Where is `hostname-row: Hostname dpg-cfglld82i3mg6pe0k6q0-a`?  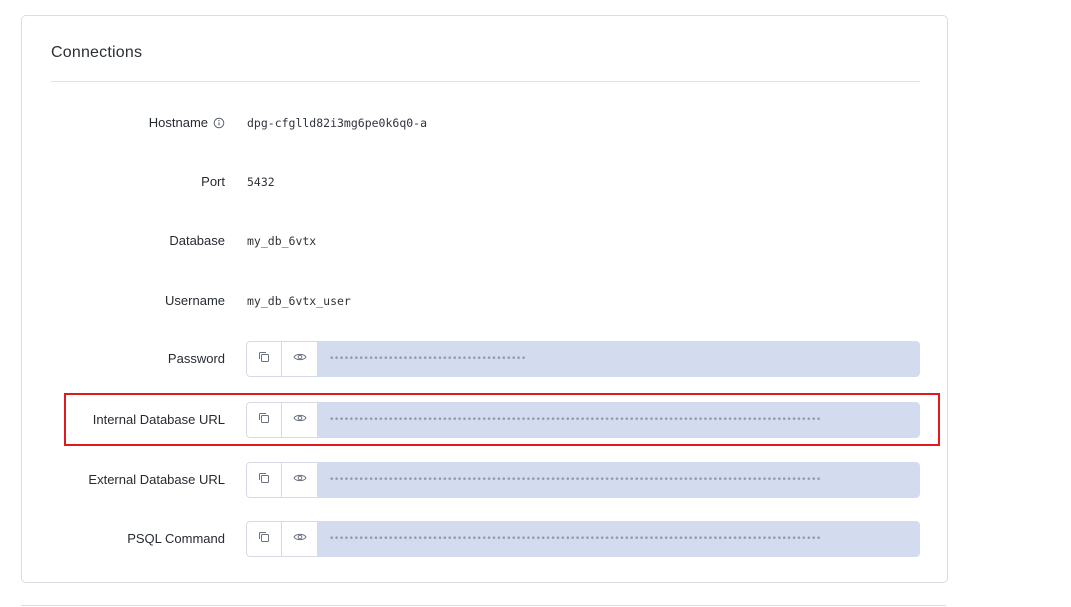 hostname-row: Hostname dpg-cfglld82i3mg6pe0k6q0-a is located at coordinates (485, 123).